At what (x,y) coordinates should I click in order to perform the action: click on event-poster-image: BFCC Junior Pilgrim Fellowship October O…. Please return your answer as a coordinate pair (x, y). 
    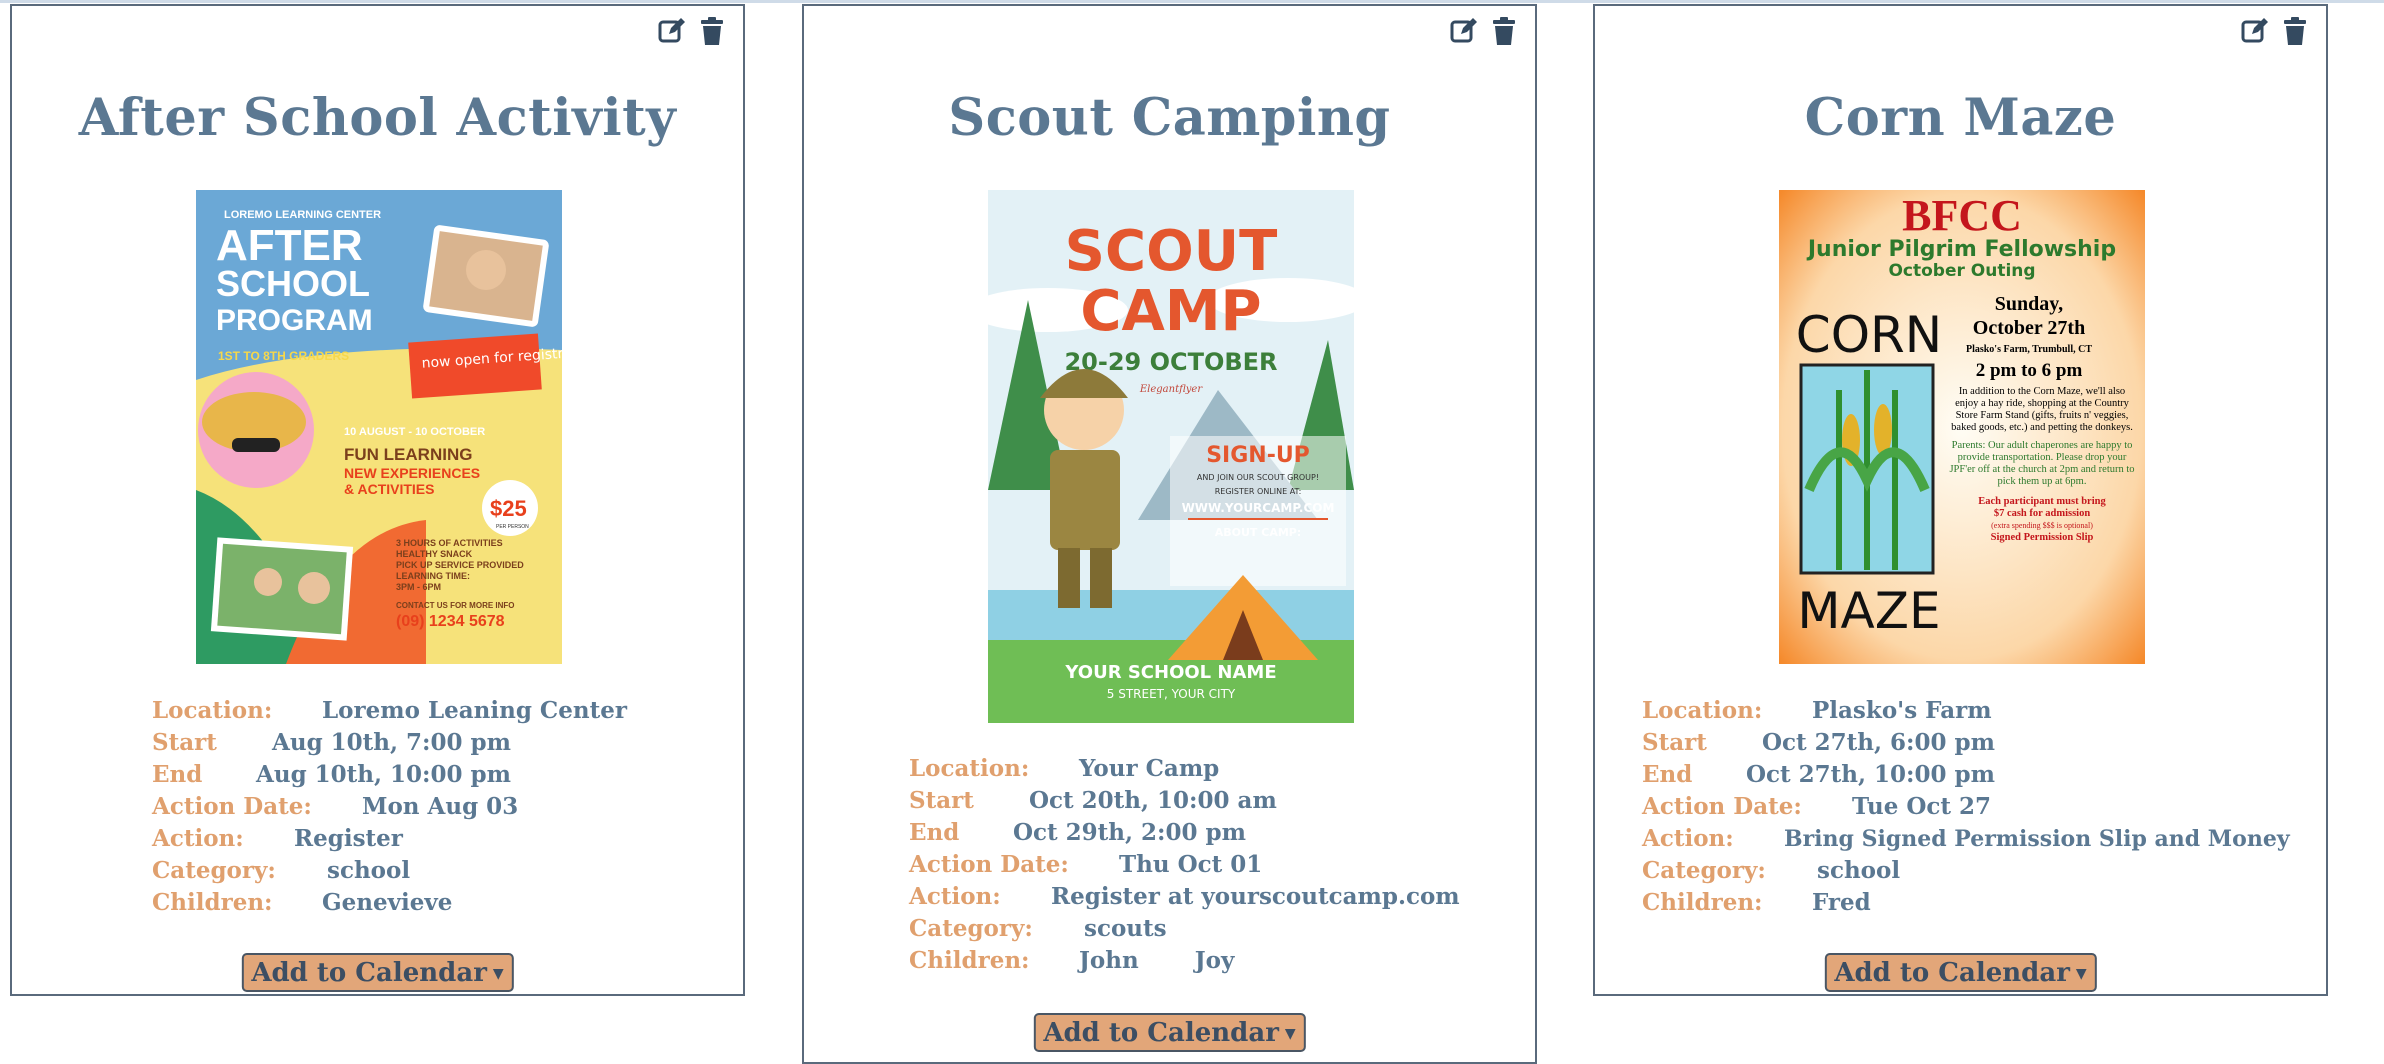
    Looking at the image, I should click on (1962, 427).